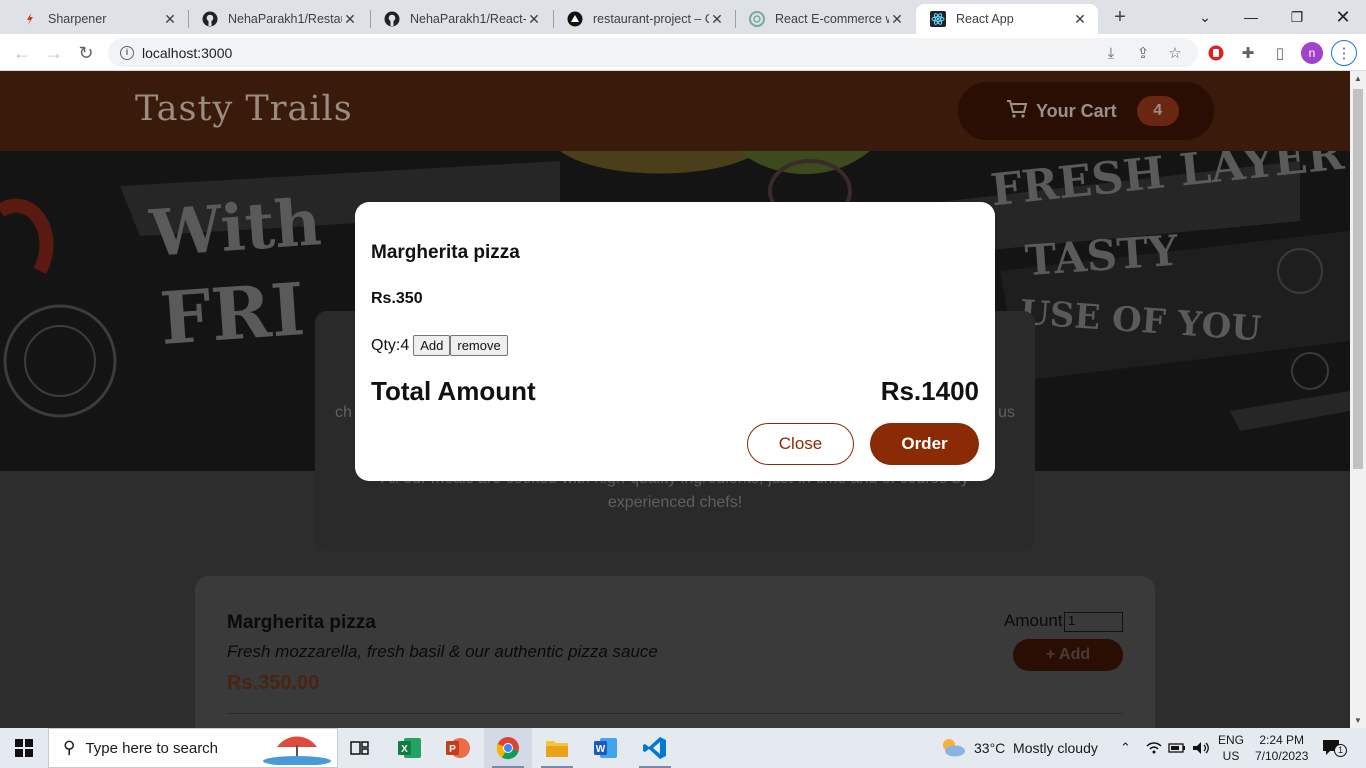 This screenshot has width=1366, height=768. What do you see at coordinates (453, 391) in the screenshot?
I see `total-amount-label: Total Amount` at bounding box center [453, 391].